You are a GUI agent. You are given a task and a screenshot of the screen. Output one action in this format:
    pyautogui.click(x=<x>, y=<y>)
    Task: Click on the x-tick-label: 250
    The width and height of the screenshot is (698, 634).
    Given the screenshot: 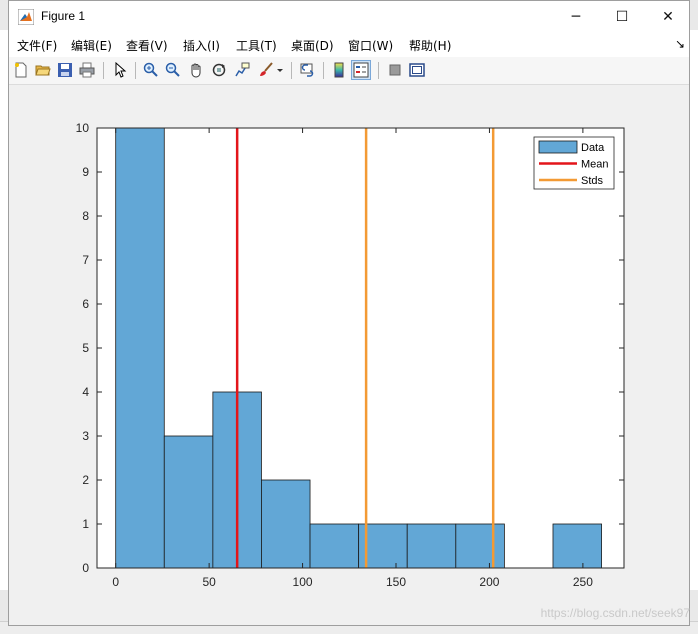 What is the action you would take?
    pyautogui.click(x=583, y=582)
    